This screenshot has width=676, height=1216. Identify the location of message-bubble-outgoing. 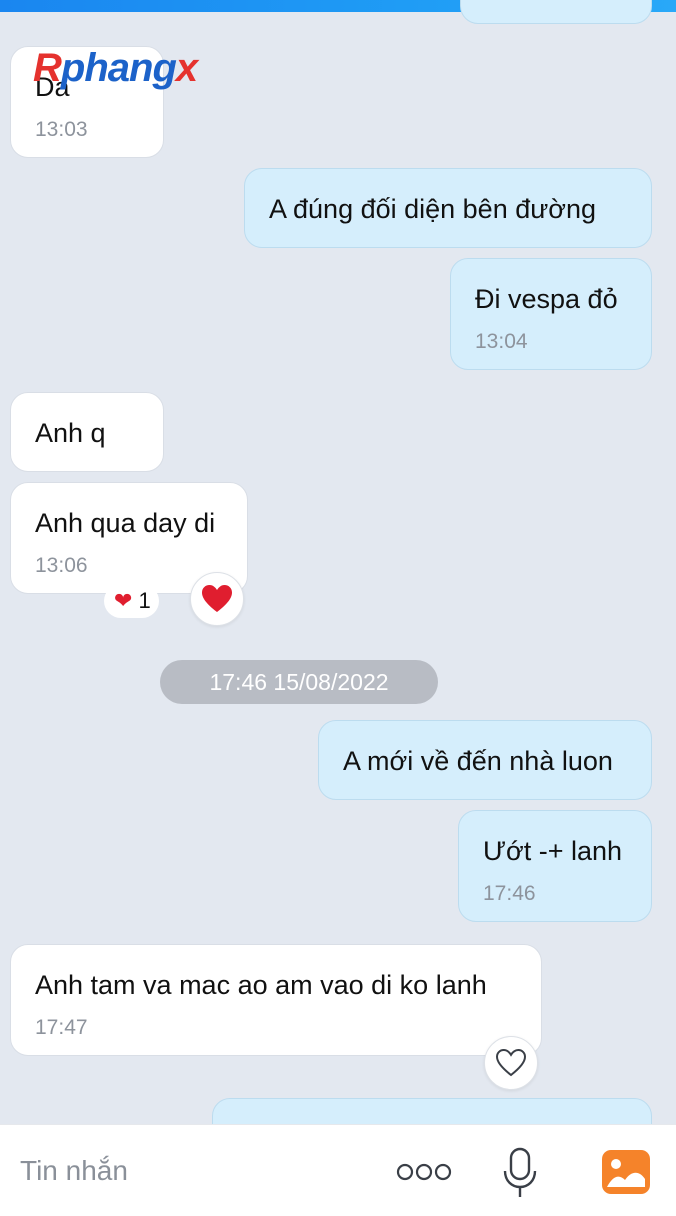
(556, 12).